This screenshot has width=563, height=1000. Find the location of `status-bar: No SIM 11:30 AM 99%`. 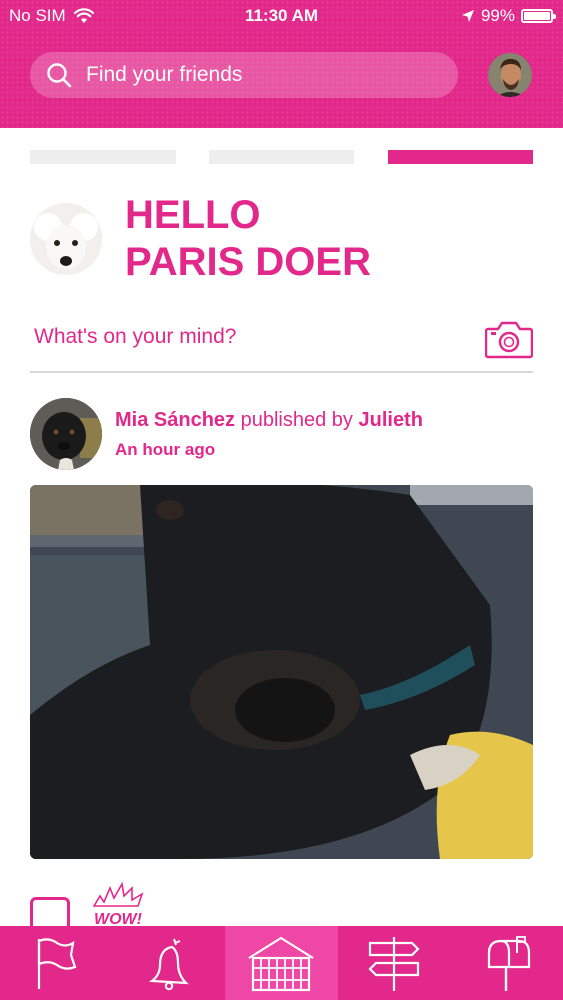

status-bar: No SIM 11:30 AM 99% is located at coordinates (281, 16).